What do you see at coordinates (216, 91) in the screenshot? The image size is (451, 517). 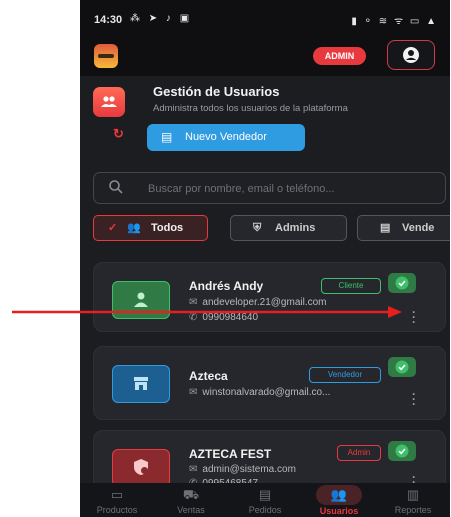 I see `page-title: Gestión de Usuarios` at bounding box center [216, 91].